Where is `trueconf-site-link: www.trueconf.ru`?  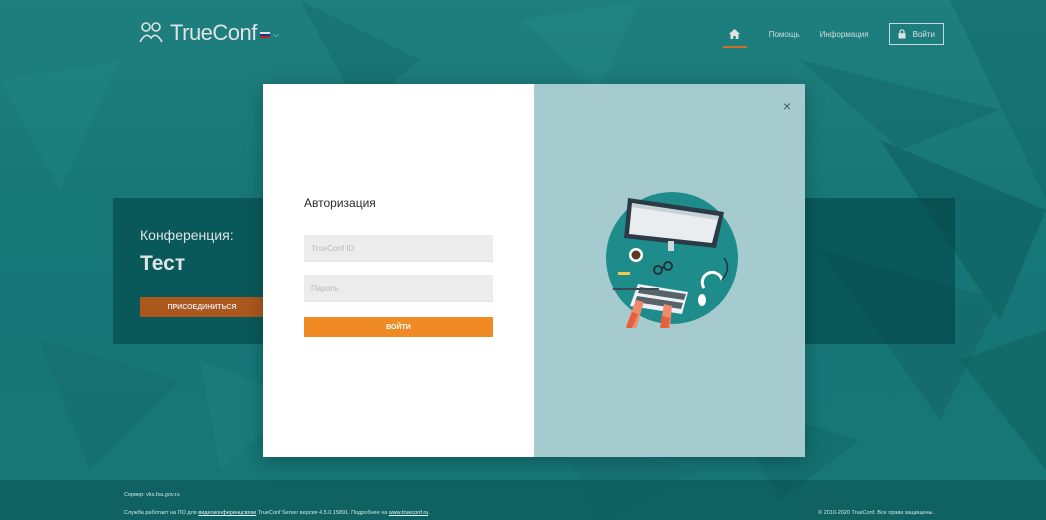 trueconf-site-link: www.trueconf.ru is located at coordinates (408, 513).